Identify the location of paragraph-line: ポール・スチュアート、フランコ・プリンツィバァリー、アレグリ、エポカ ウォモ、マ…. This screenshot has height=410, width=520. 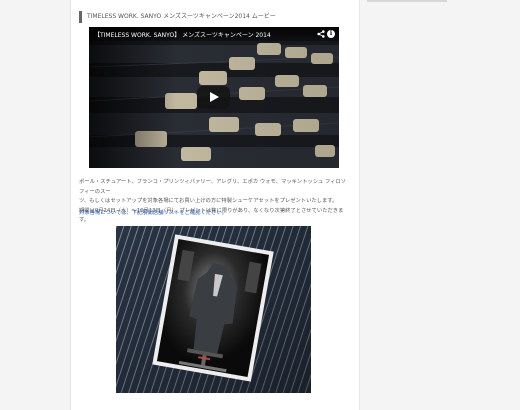
(213, 187).